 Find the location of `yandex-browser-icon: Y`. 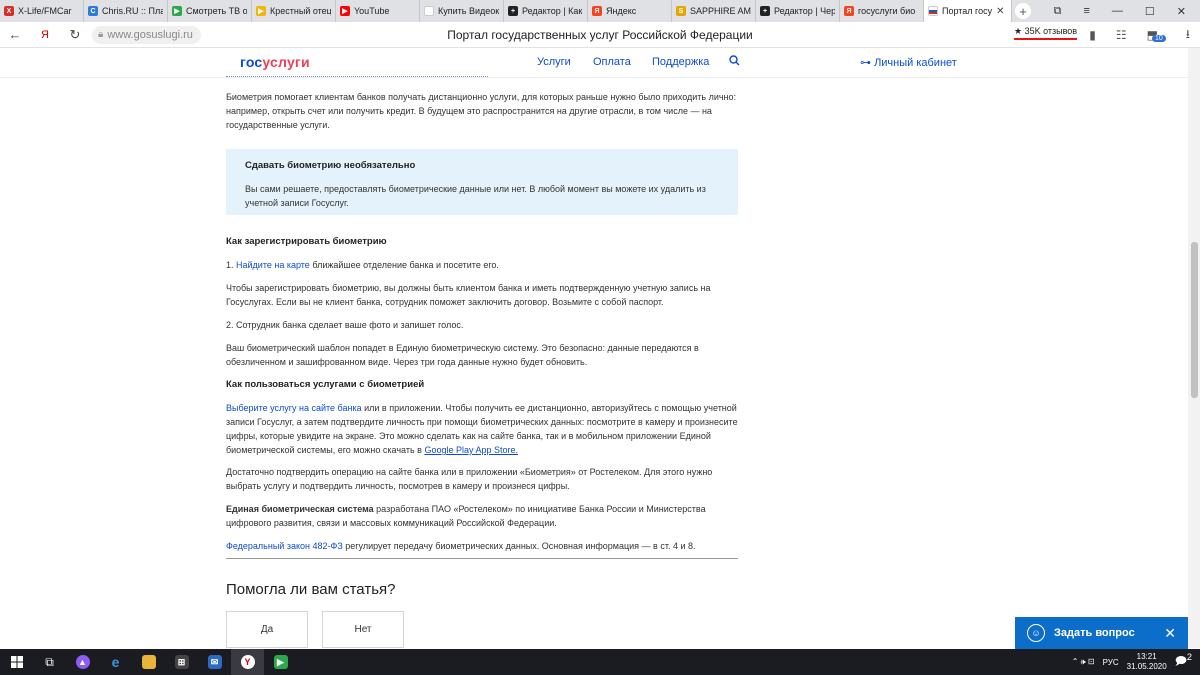

yandex-browser-icon: Y is located at coordinates (247, 662).